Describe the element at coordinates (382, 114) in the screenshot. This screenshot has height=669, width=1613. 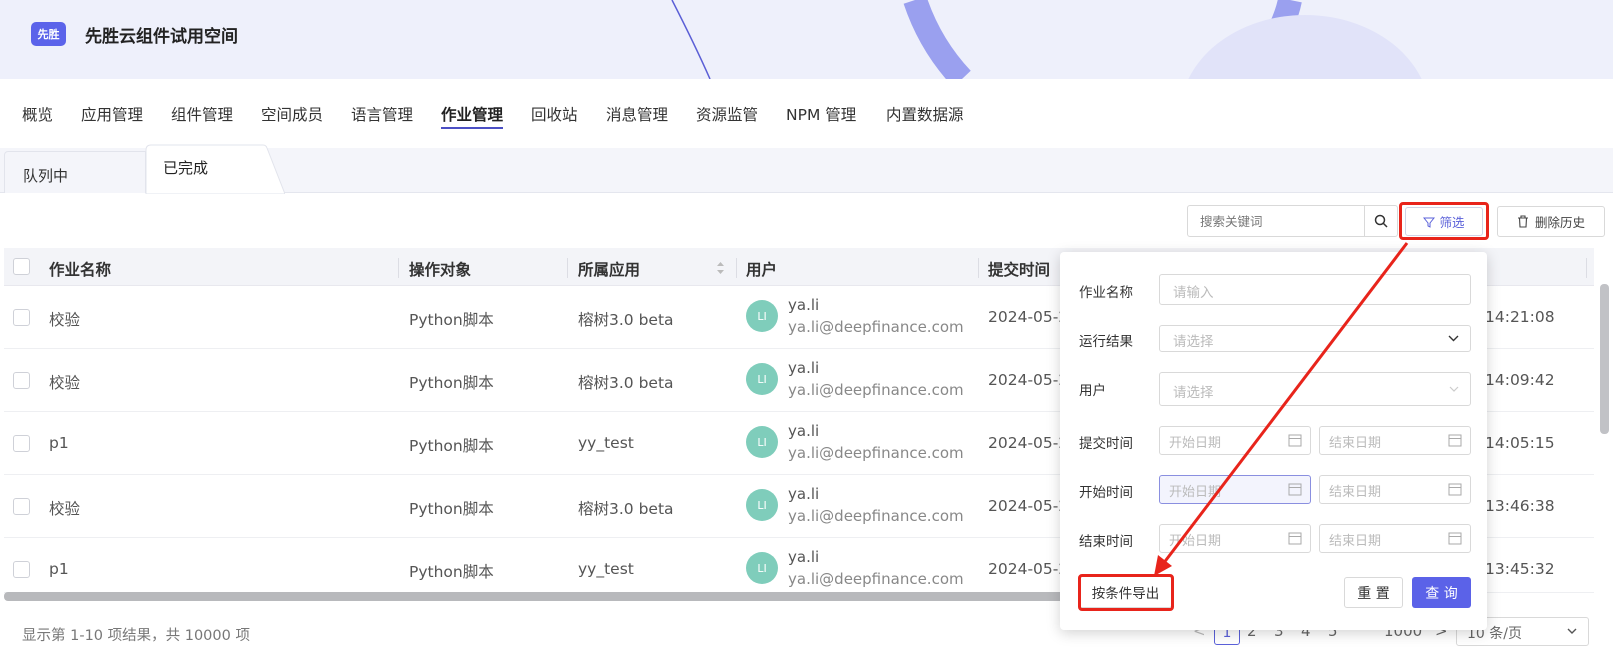
I see `nav-item-languages: 语言管理` at that location.